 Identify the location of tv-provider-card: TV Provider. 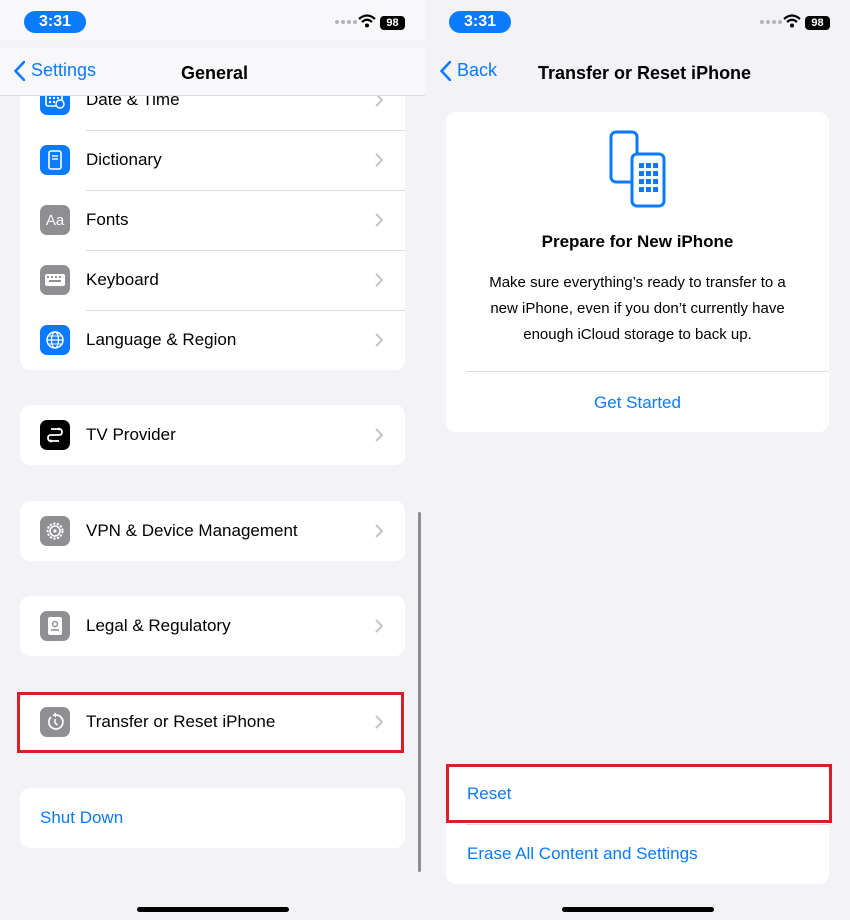
(212, 435).